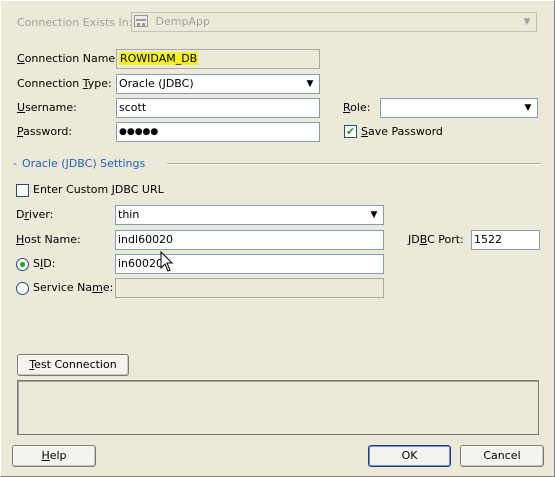  What do you see at coordinates (141, 21) in the screenshot?
I see `project-icon` at bounding box center [141, 21].